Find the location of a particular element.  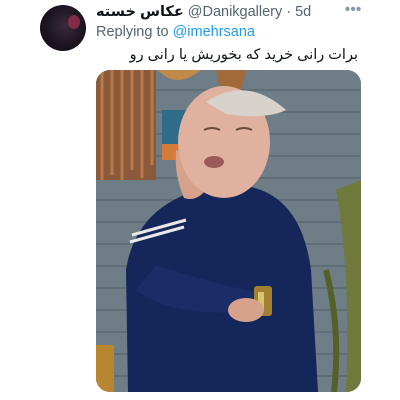

reply-to-handle: @imehrsana is located at coordinates (214, 32).